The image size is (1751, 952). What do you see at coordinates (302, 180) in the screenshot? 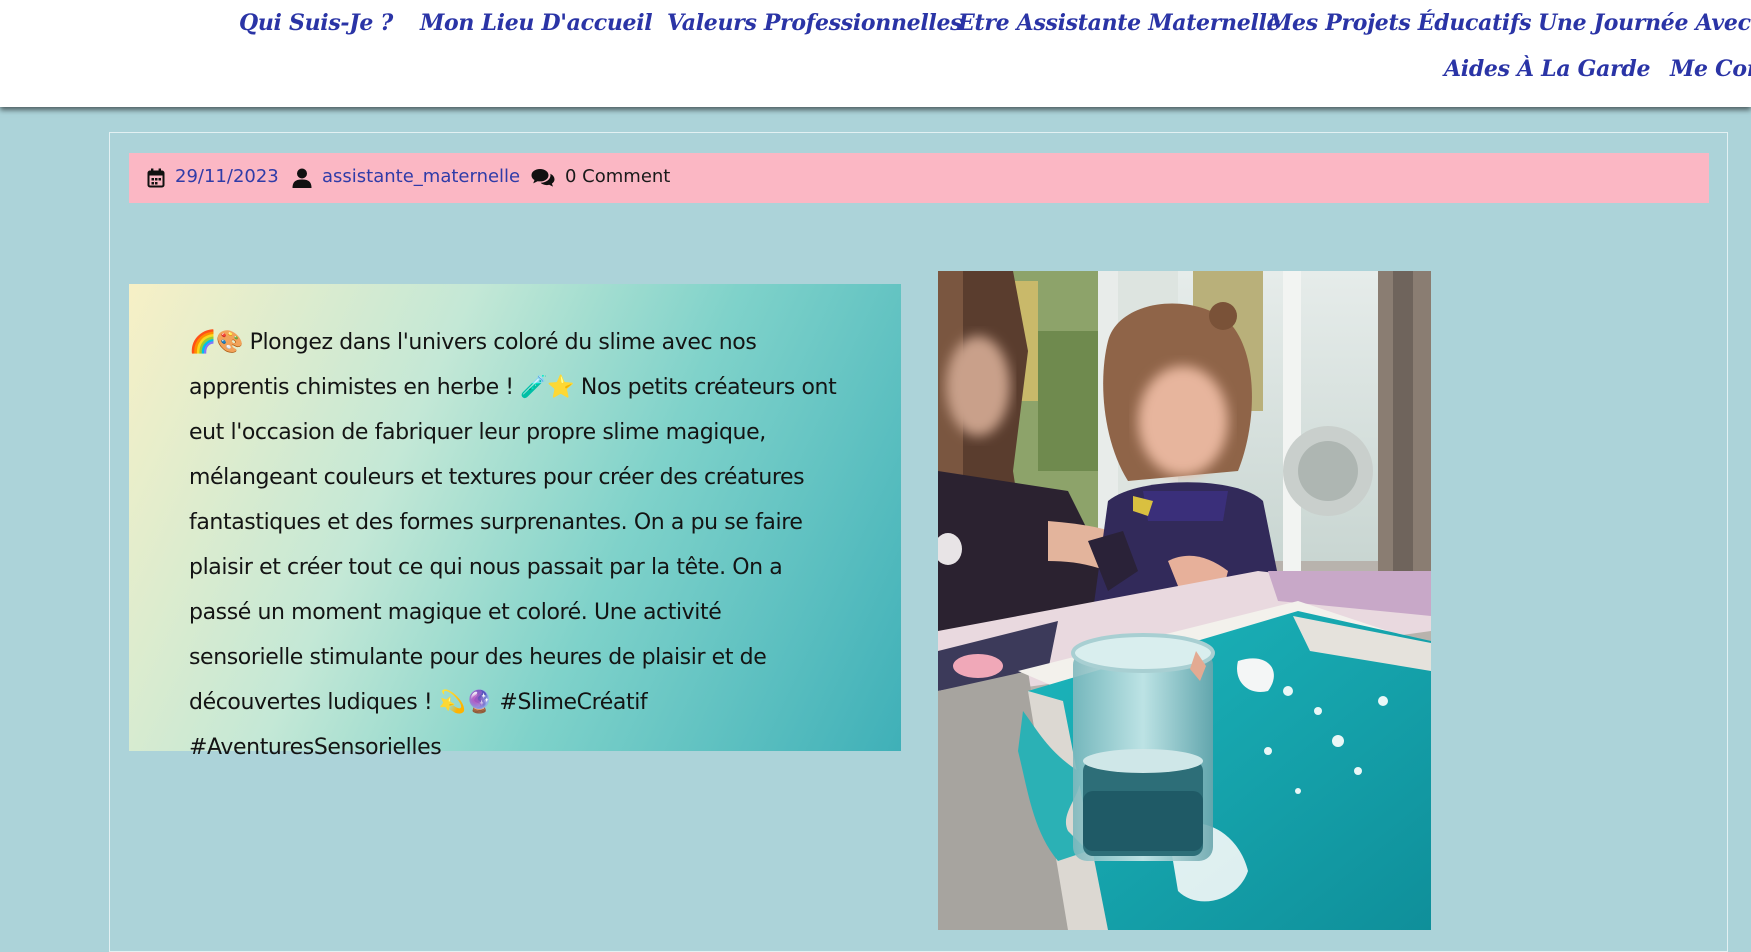
I see `user-icon` at bounding box center [302, 180].